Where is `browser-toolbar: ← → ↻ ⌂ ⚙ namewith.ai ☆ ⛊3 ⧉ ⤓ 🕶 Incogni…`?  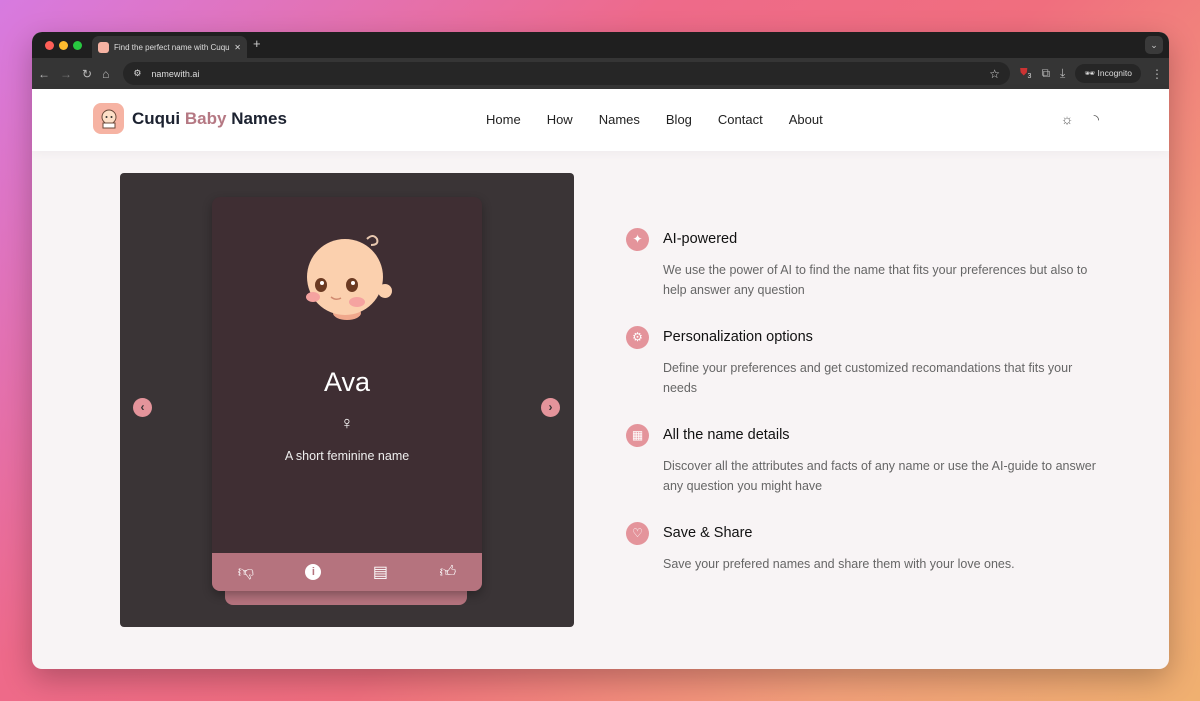
browser-toolbar: ← → ↻ ⌂ ⚙ namewith.ai ☆ ⛊3 ⧉ ⤓ 🕶 Incogni… is located at coordinates (600, 73).